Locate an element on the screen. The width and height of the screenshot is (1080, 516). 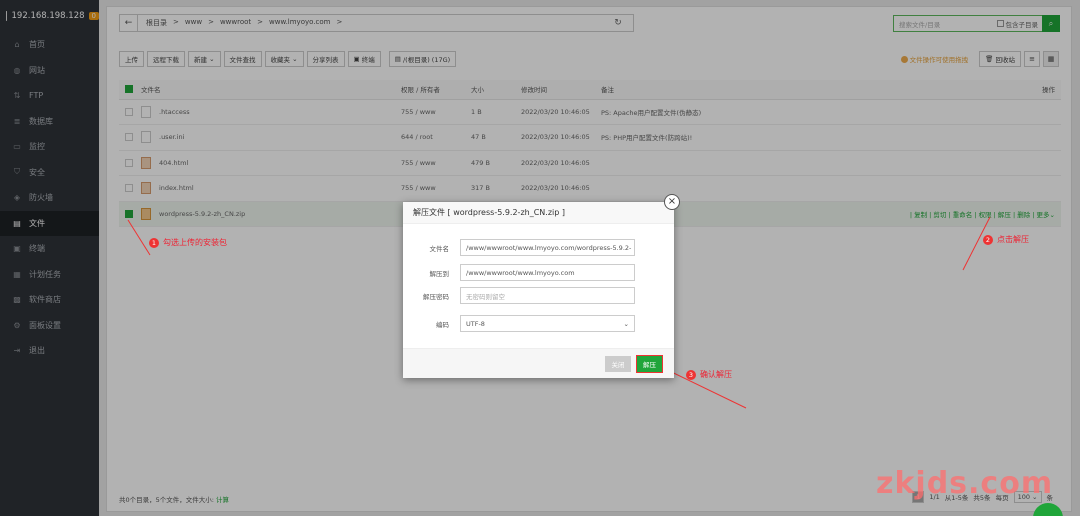
annotation-number-3: 3 is located at coordinates (691, 374).